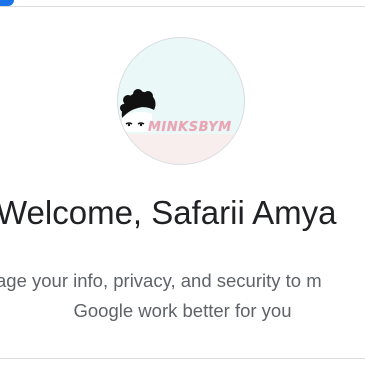  I want to click on top-divider, so click(182, 6).